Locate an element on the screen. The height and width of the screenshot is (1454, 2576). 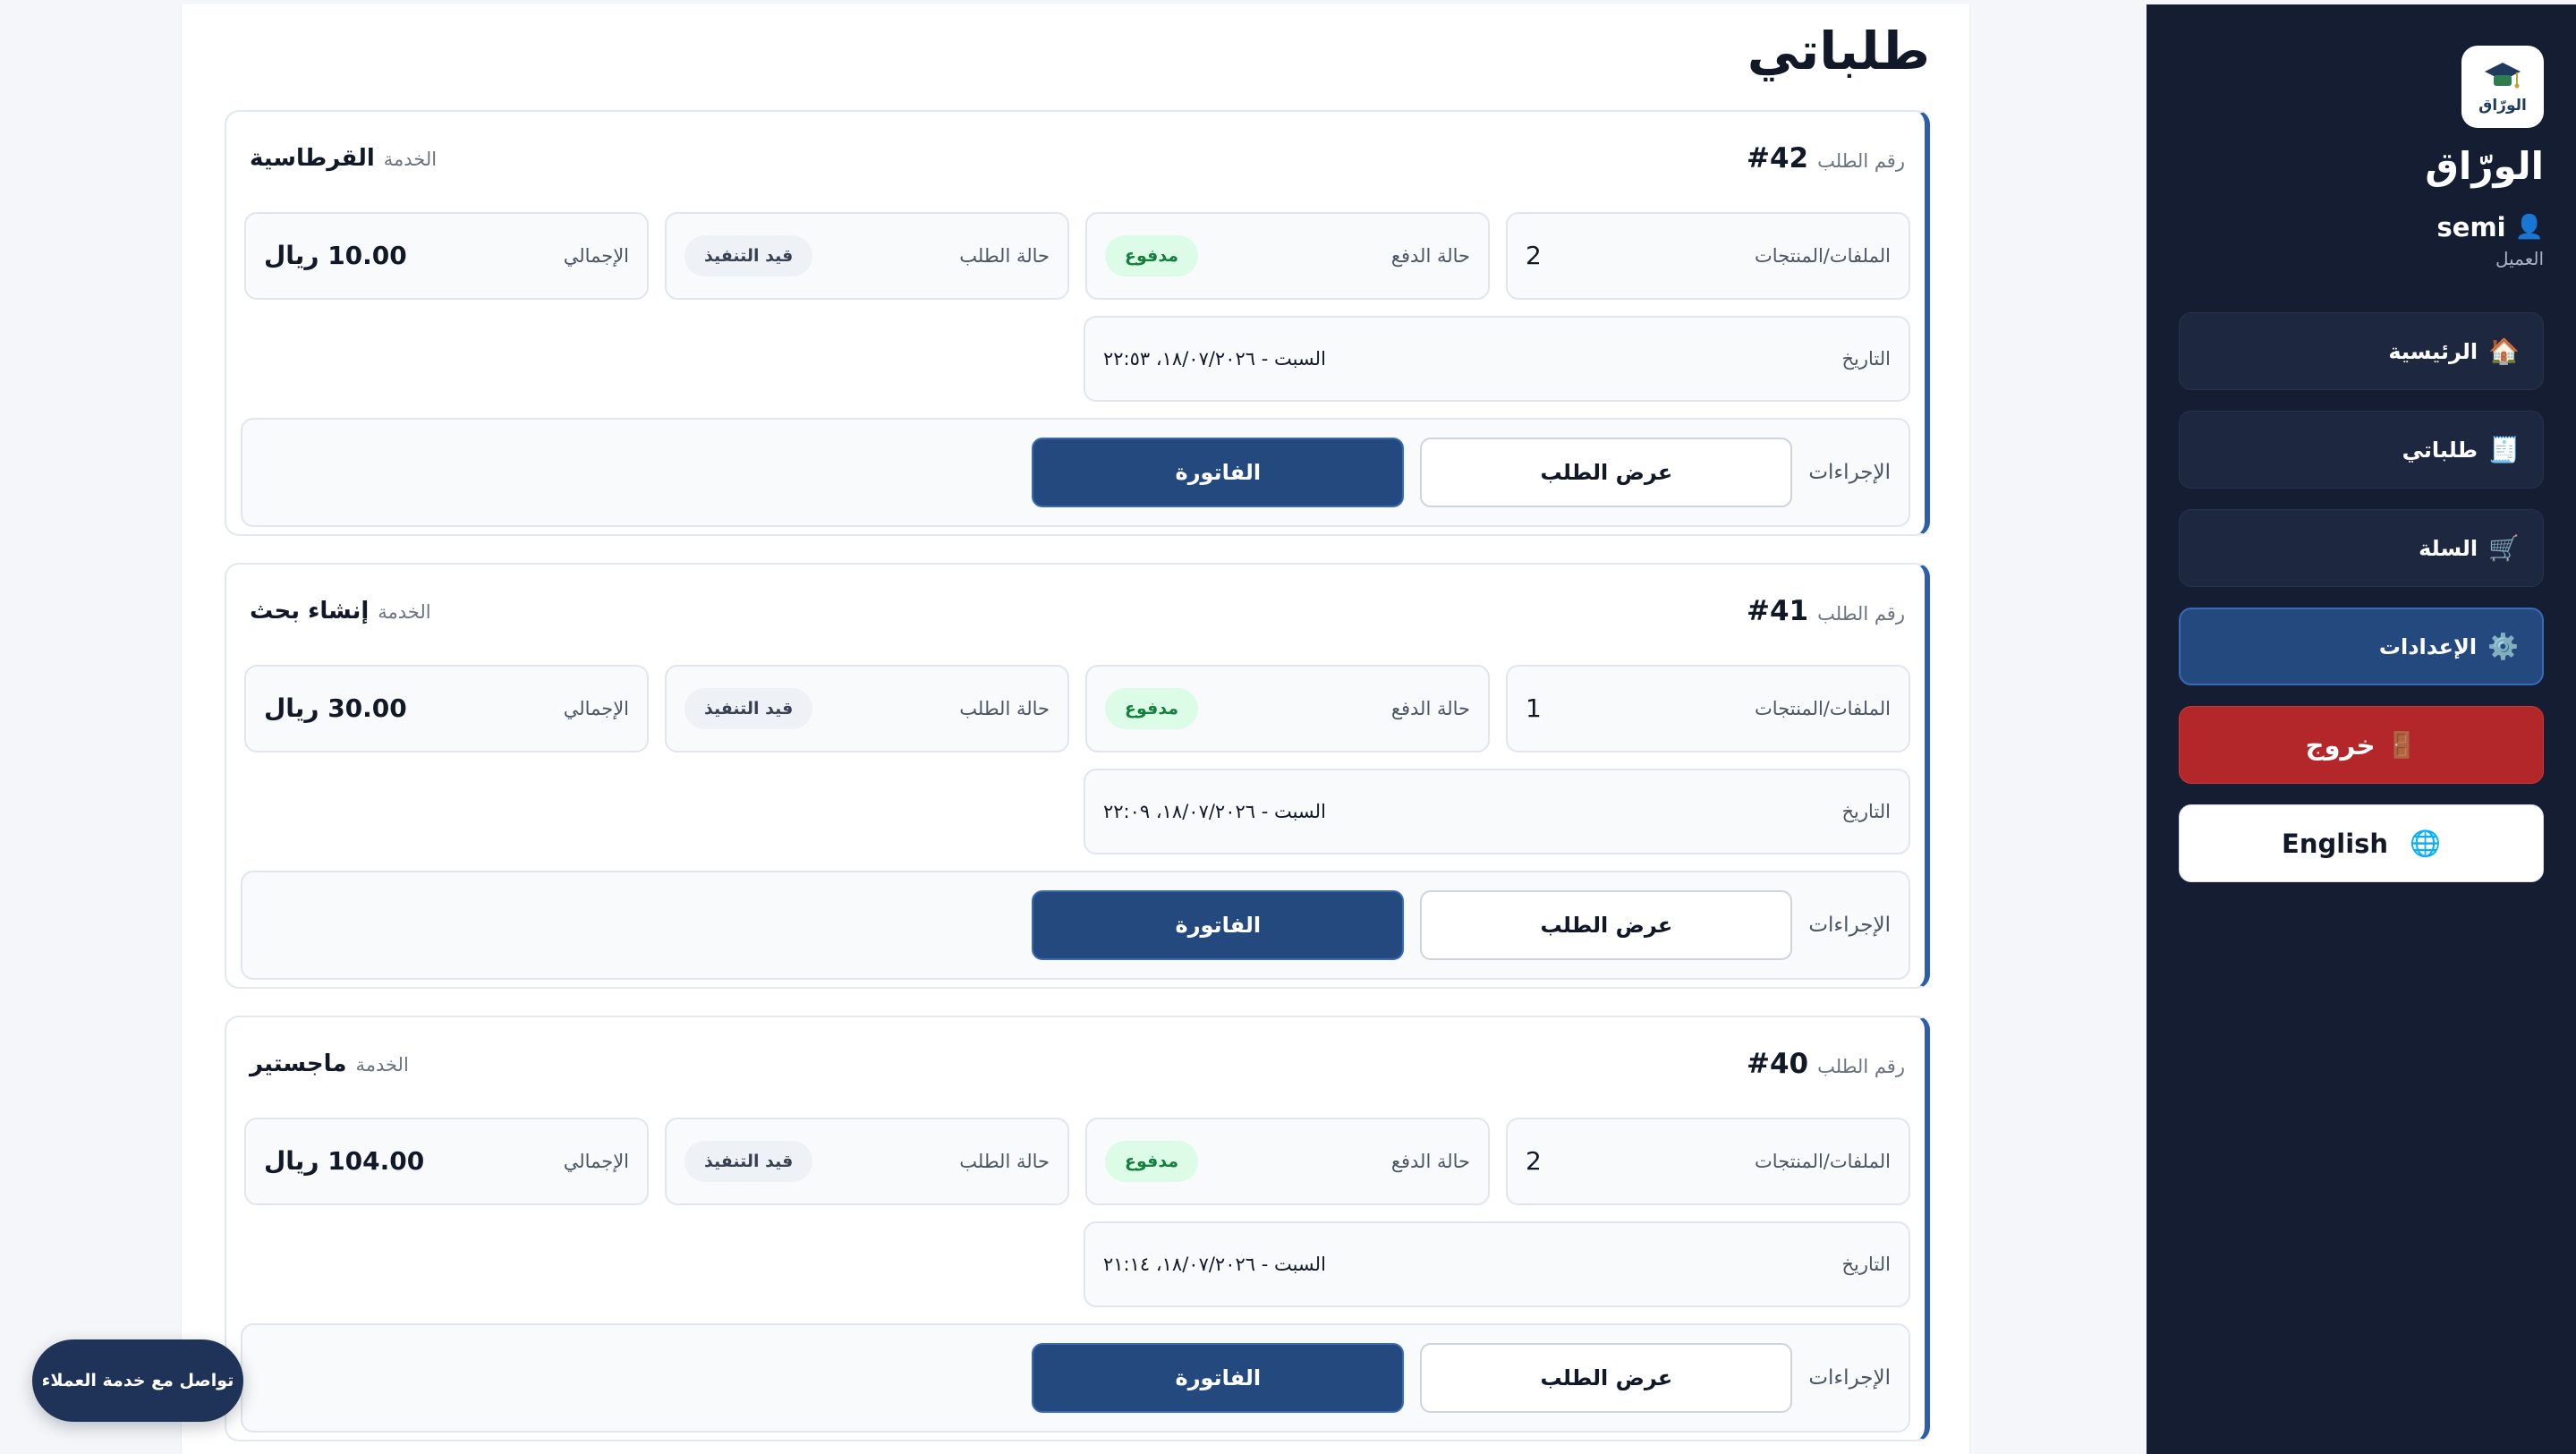
total-box: الإجمالي 10.00 ريال is located at coordinates (446, 256).